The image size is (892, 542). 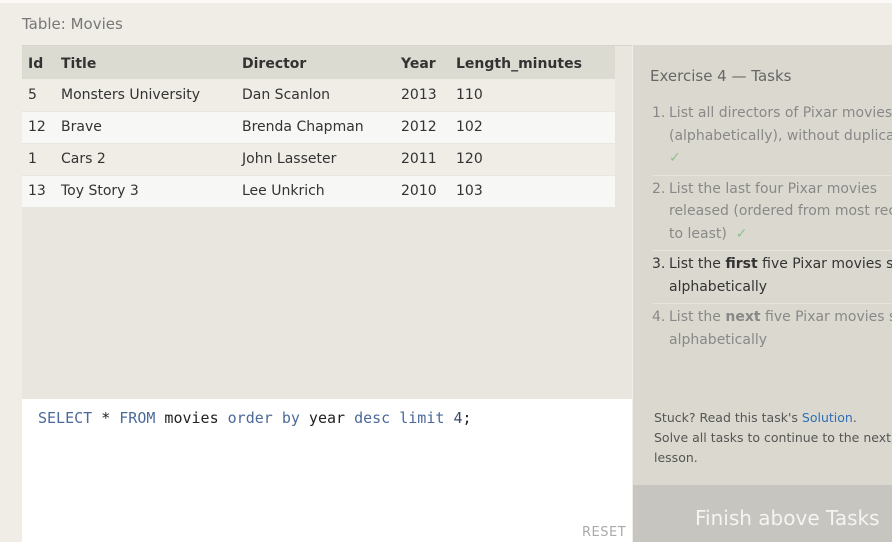 I want to click on cell-director: Brenda Chapman, so click(x=303, y=127).